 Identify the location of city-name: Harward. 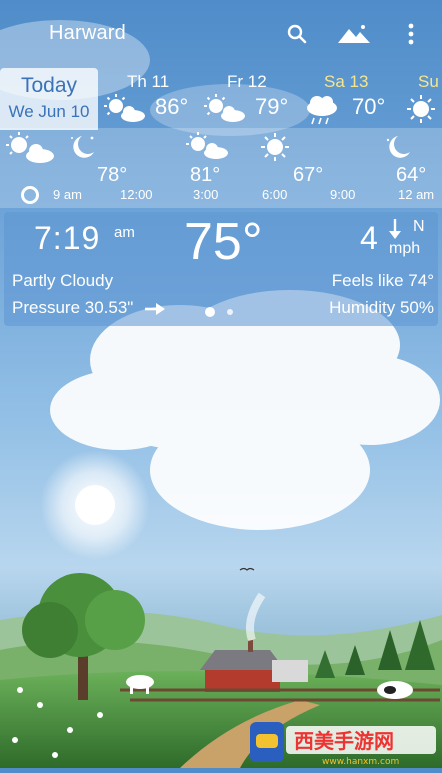
(87, 33).